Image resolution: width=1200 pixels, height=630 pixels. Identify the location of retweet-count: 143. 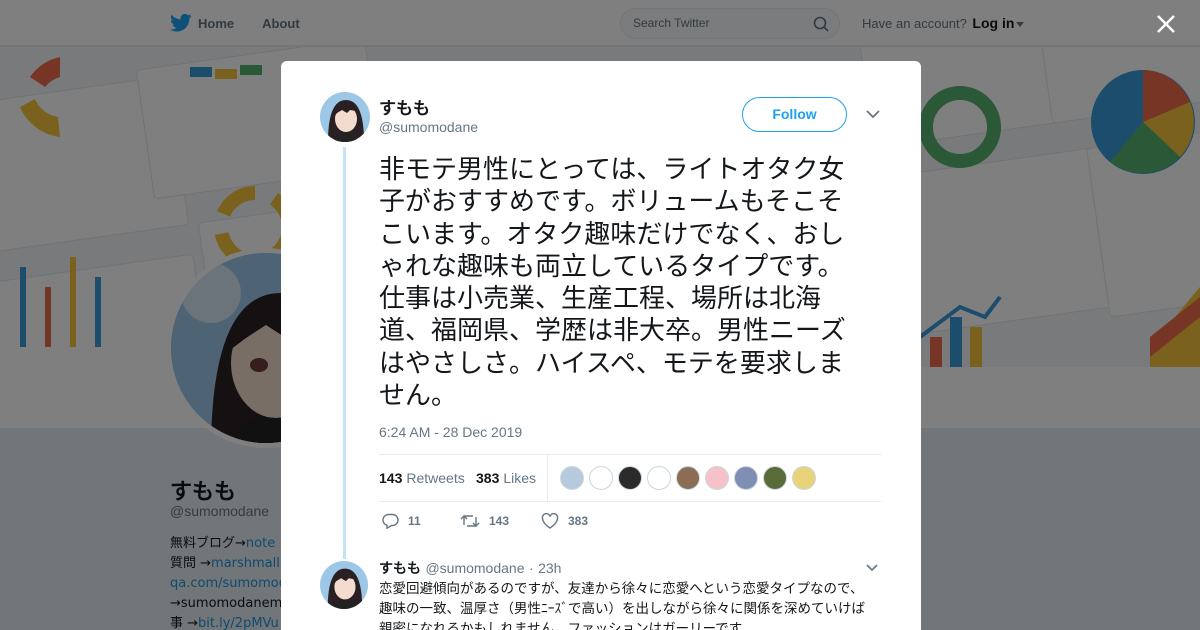
(499, 521).